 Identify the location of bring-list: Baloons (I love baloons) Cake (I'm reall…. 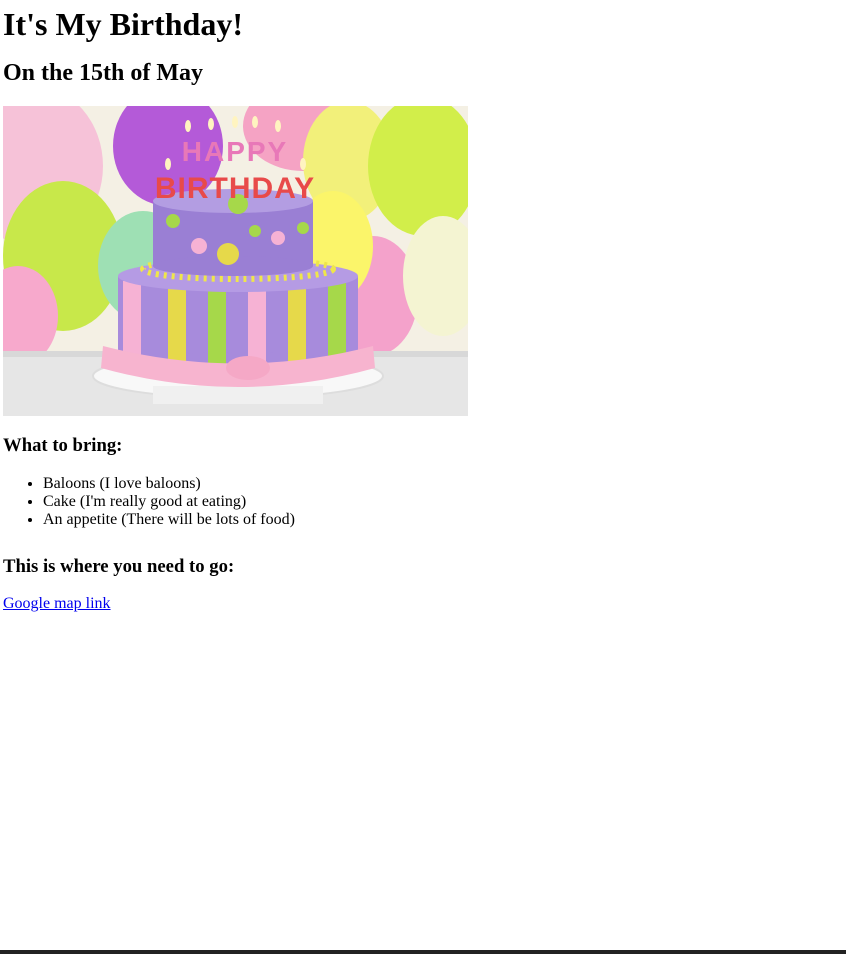
(424, 502).